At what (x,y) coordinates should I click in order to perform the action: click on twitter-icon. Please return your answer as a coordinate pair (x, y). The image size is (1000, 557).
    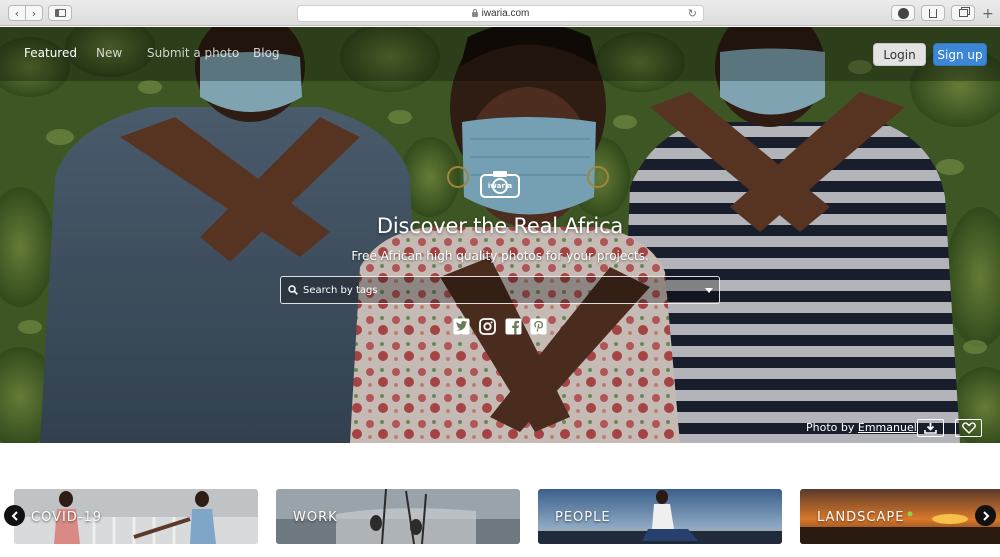
    Looking at the image, I should click on (461, 326).